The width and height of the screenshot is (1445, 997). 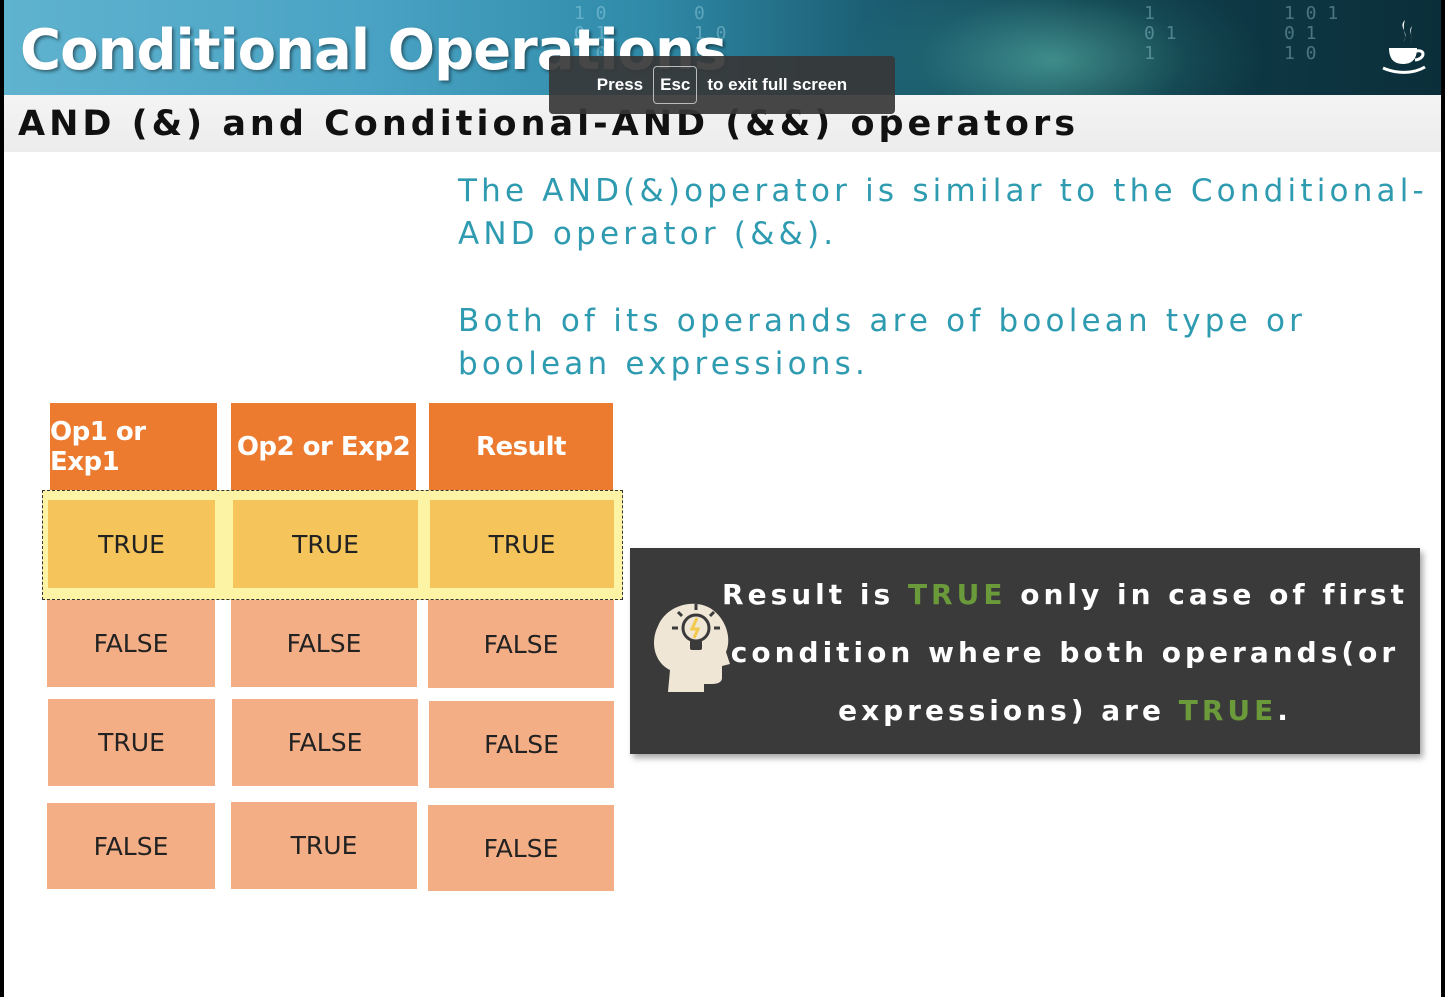 What do you see at coordinates (1311, 33) in the screenshot?
I see `banner-digits: 1 0 10 11 0` at bounding box center [1311, 33].